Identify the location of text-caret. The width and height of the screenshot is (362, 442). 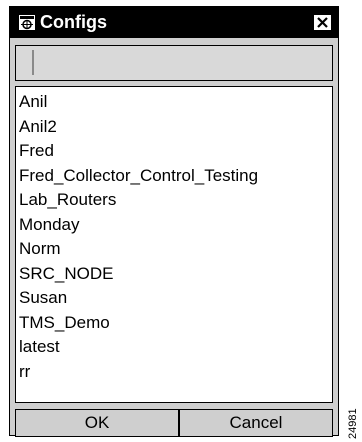
(33, 62).